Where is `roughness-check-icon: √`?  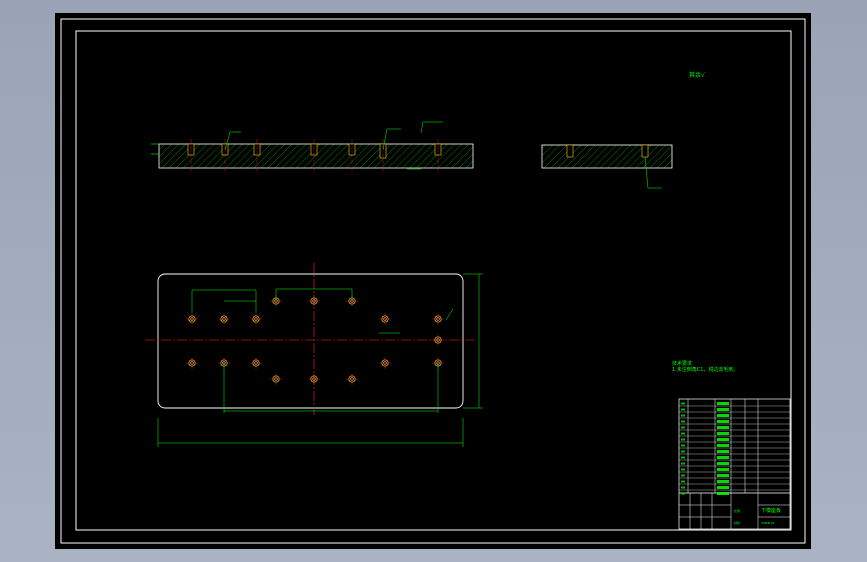 roughness-check-icon: √ is located at coordinates (703, 75).